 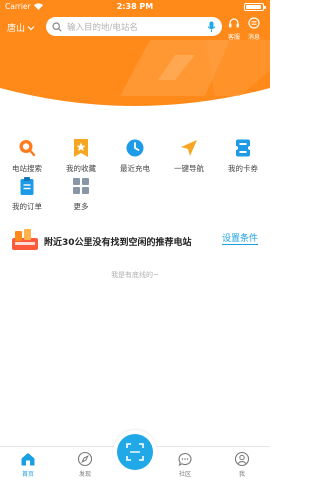 What do you see at coordinates (135, 168) in the screenshot?
I see `grid-item-label: 最近充电` at bounding box center [135, 168].